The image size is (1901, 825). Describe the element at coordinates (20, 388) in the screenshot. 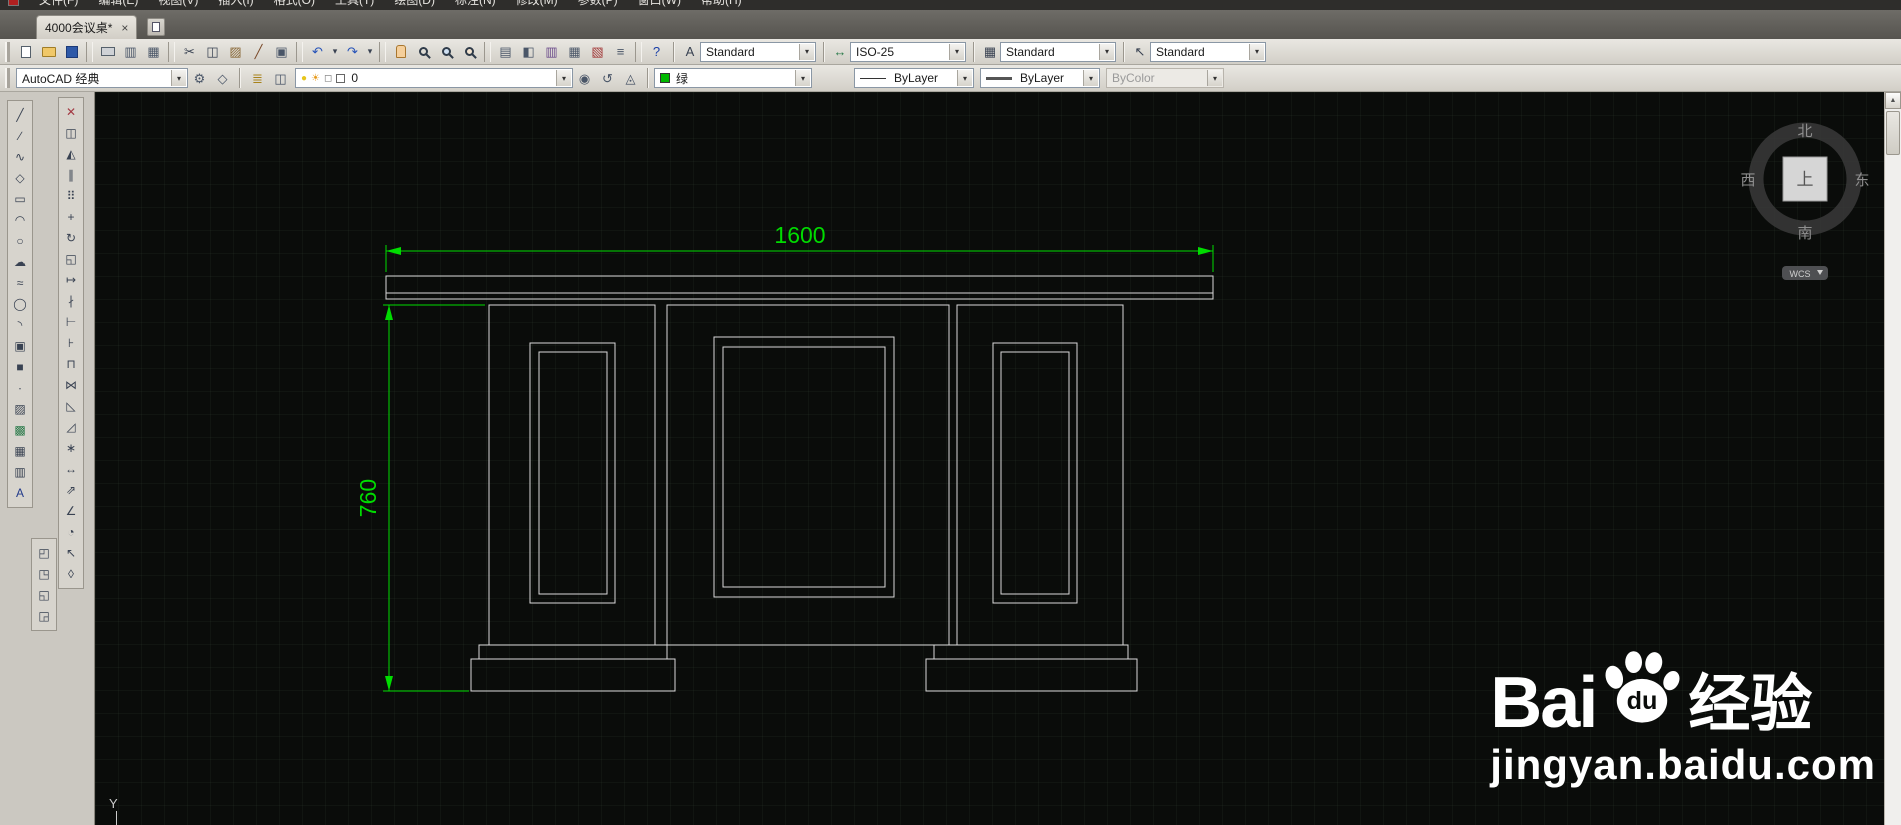

I see `point-tool: ∙` at that location.